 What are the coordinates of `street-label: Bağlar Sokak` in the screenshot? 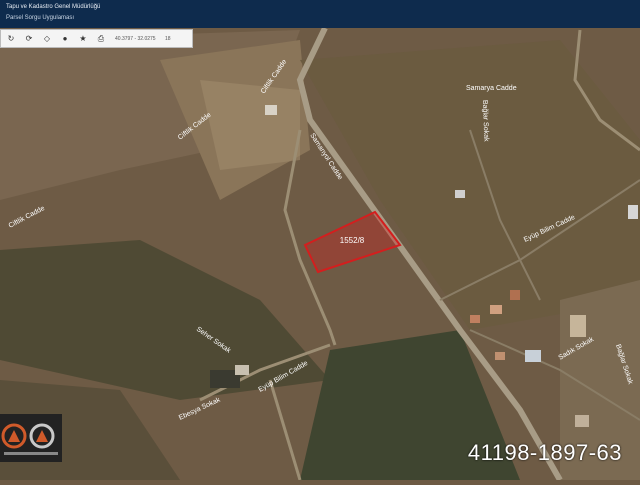 It's located at (485, 121).